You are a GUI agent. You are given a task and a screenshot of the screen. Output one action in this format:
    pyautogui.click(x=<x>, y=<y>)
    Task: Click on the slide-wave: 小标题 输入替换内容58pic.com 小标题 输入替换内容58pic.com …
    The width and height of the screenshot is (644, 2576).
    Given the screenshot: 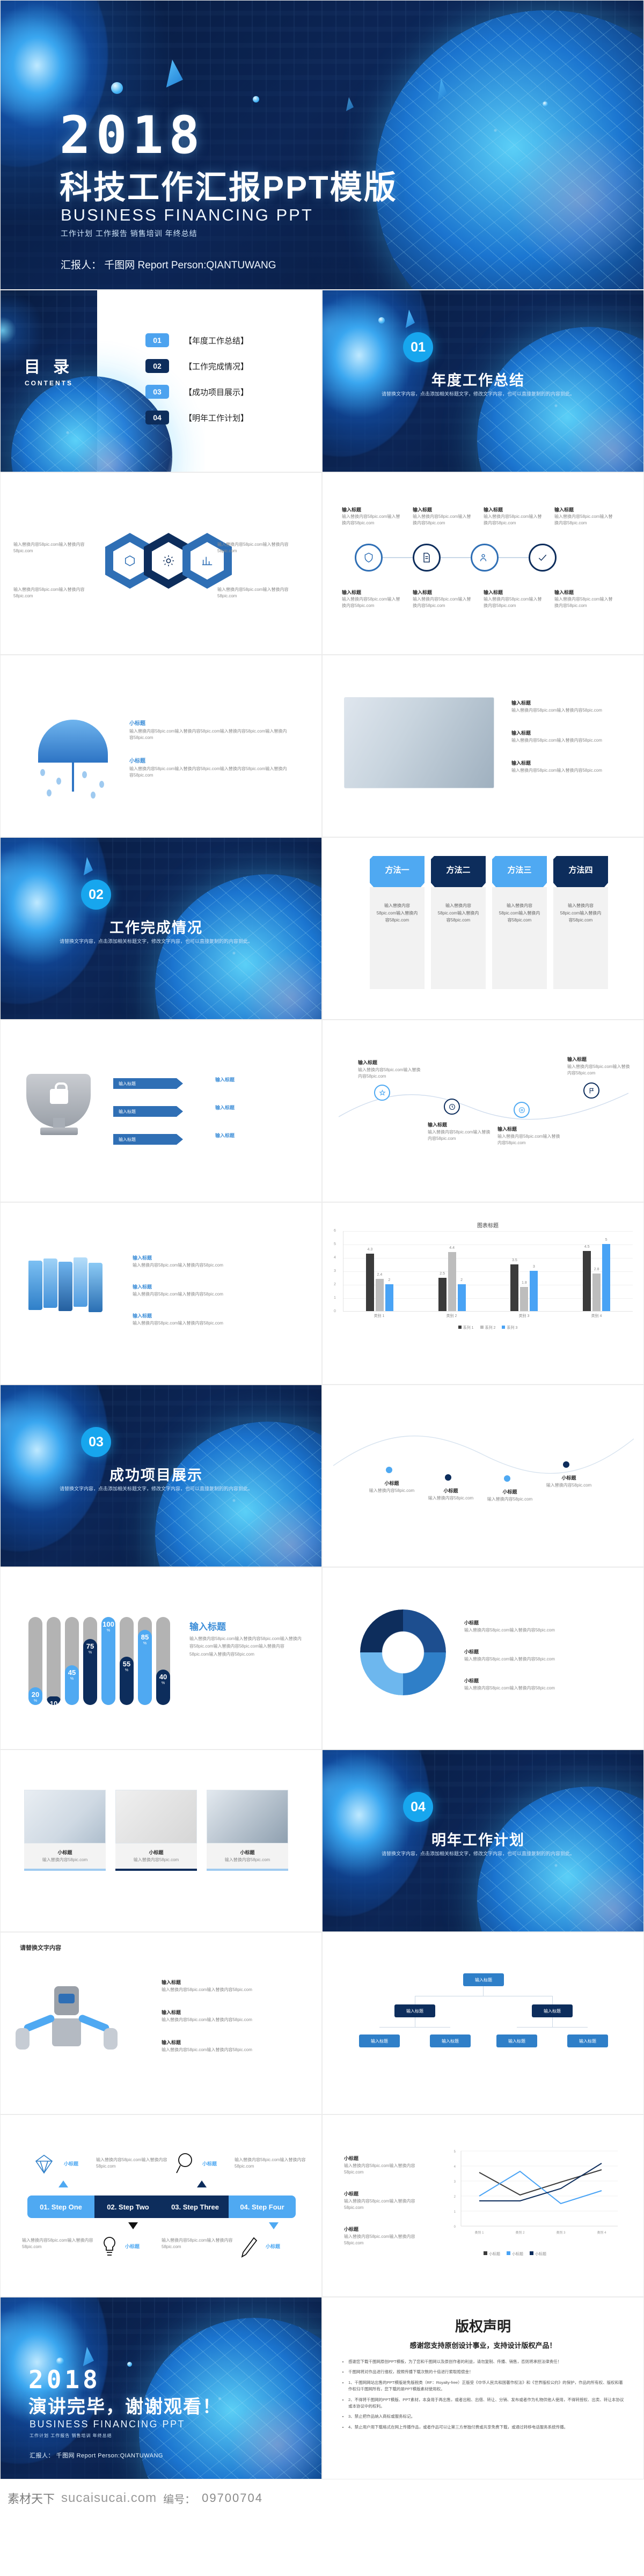 What is the action you would take?
    pyautogui.click(x=483, y=1476)
    